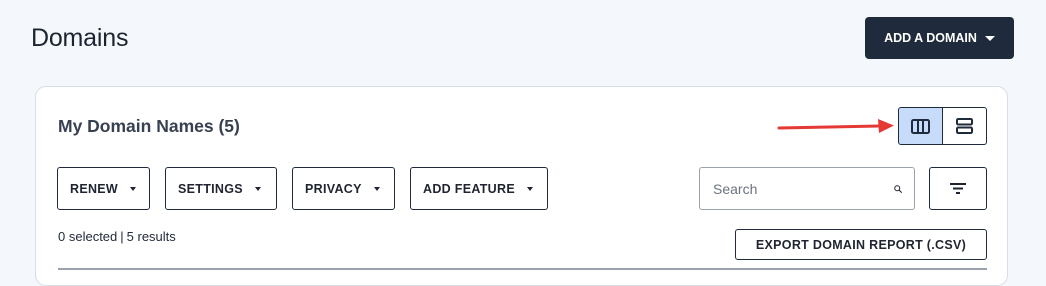 The image size is (1046, 286). I want to click on settings-dropdown: SETTINGS, so click(221, 188).